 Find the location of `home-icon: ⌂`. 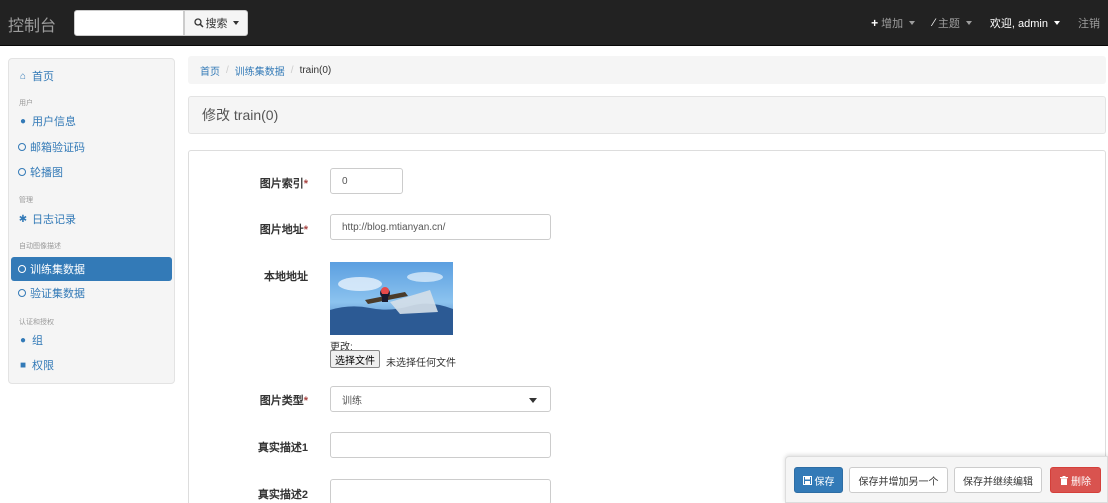

home-icon: ⌂ is located at coordinates (23, 76).